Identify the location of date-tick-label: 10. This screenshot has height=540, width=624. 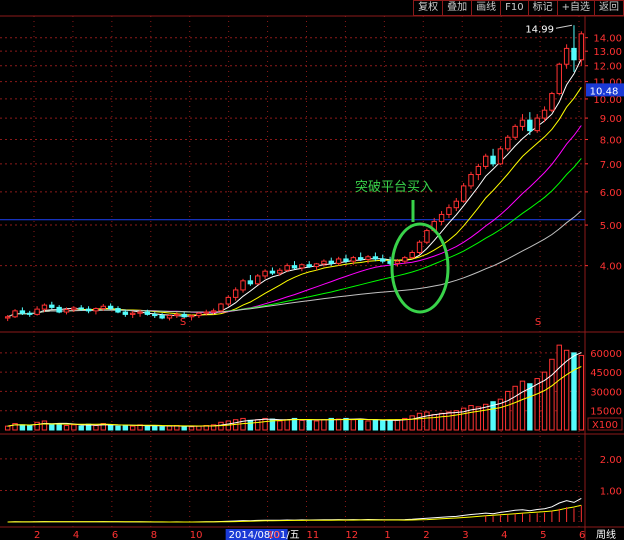
(274, 535).